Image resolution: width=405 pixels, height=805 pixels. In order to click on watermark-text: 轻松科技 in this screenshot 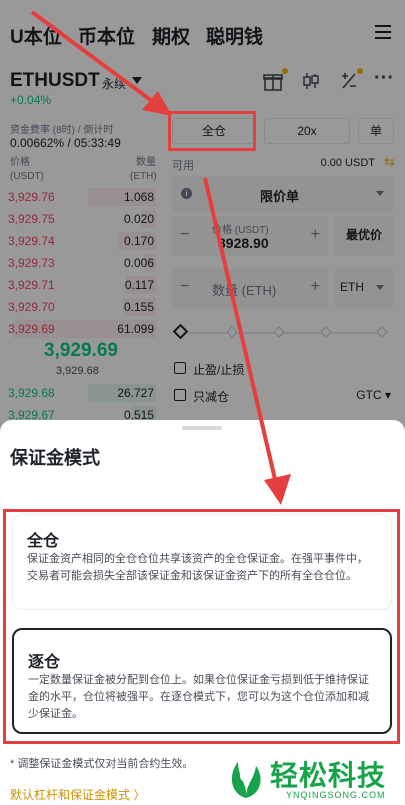, I will do `click(328, 775)`.